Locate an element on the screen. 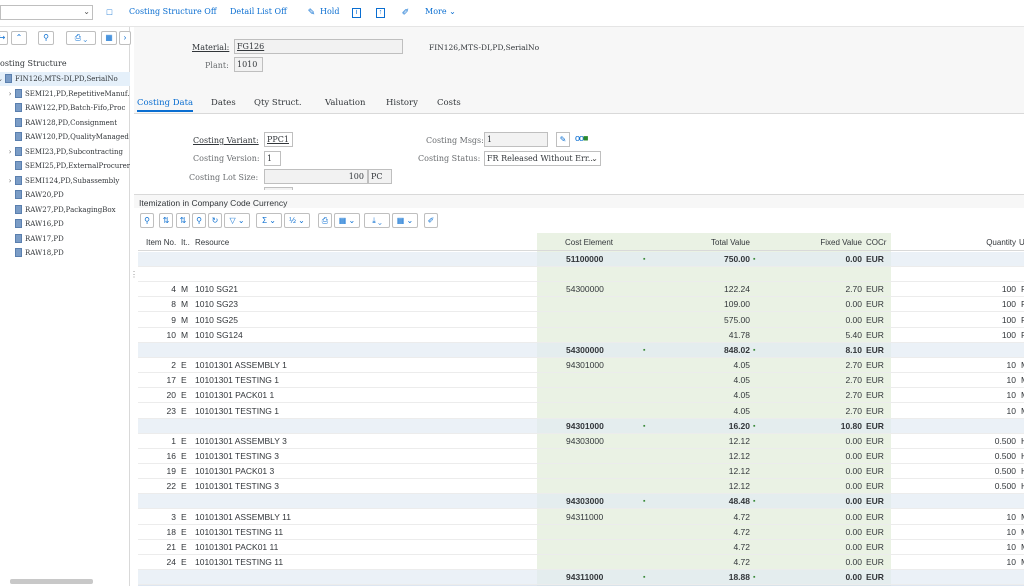 This screenshot has width=1024, height=586. tab-qty-struct: Qty Struct. is located at coordinates (278, 103).